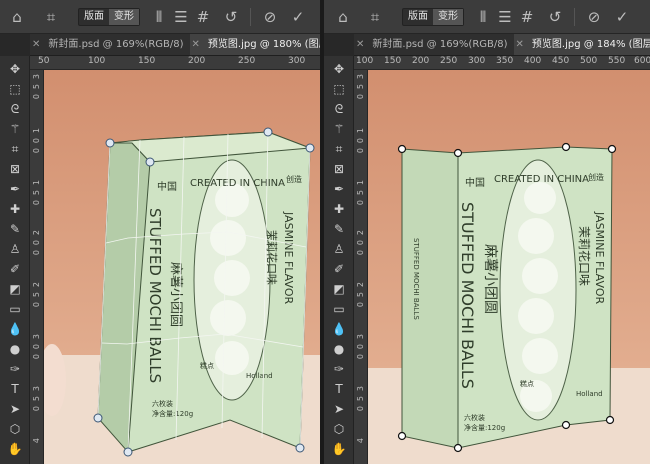  I want to click on pieces-text: 六枚装, so click(162, 403).